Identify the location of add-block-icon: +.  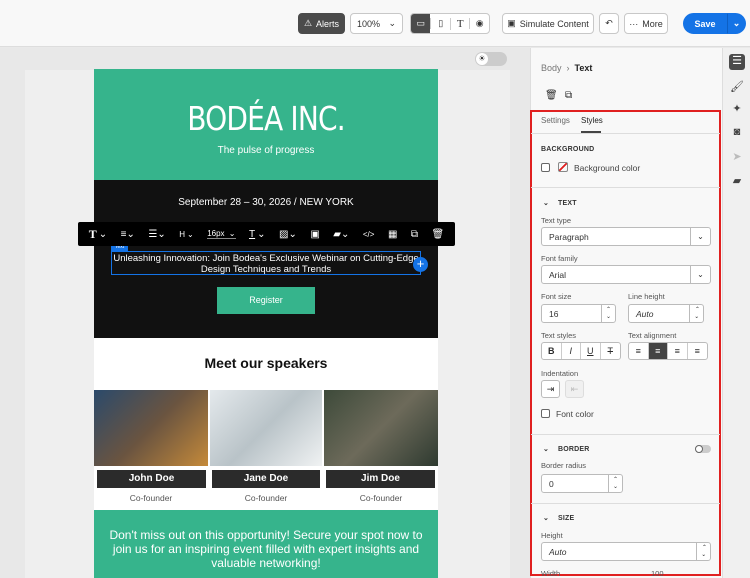
(420, 264).